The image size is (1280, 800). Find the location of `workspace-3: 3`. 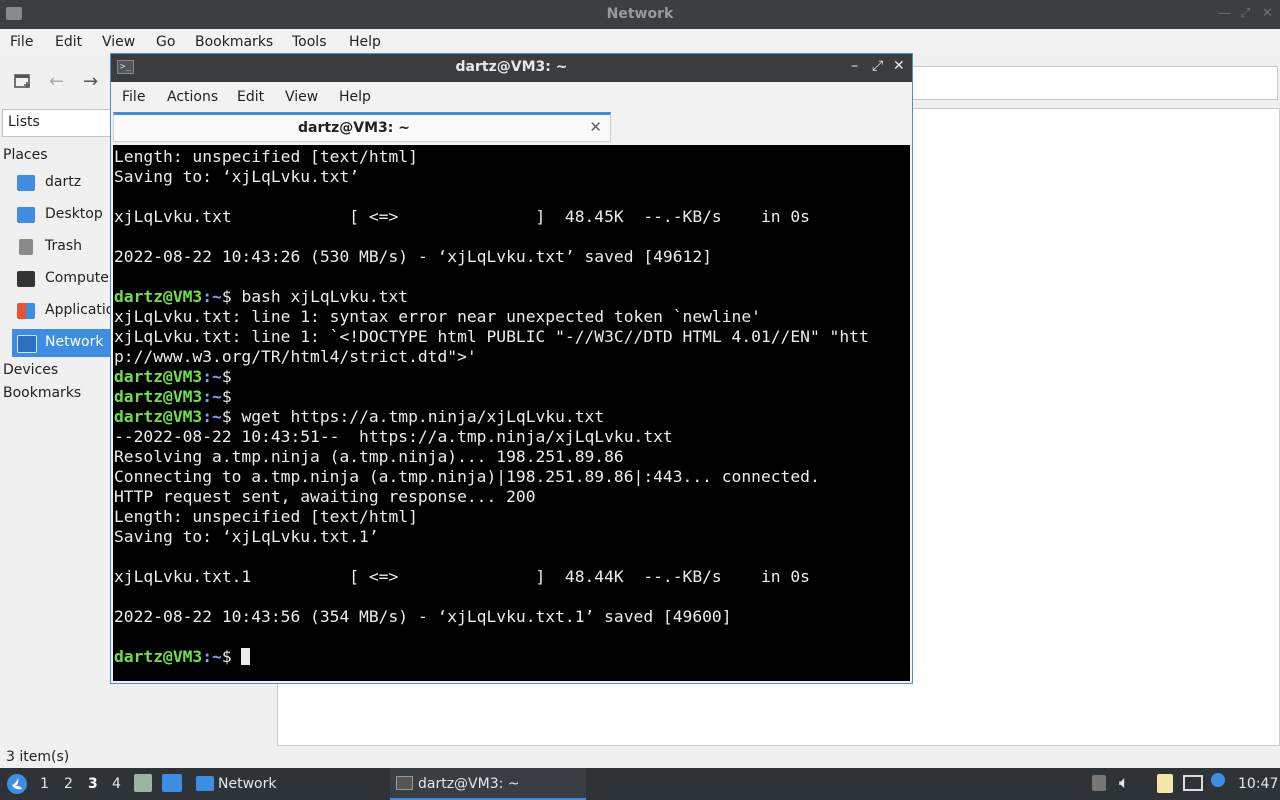

workspace-3: 3 is located at coordinates (93, 784).